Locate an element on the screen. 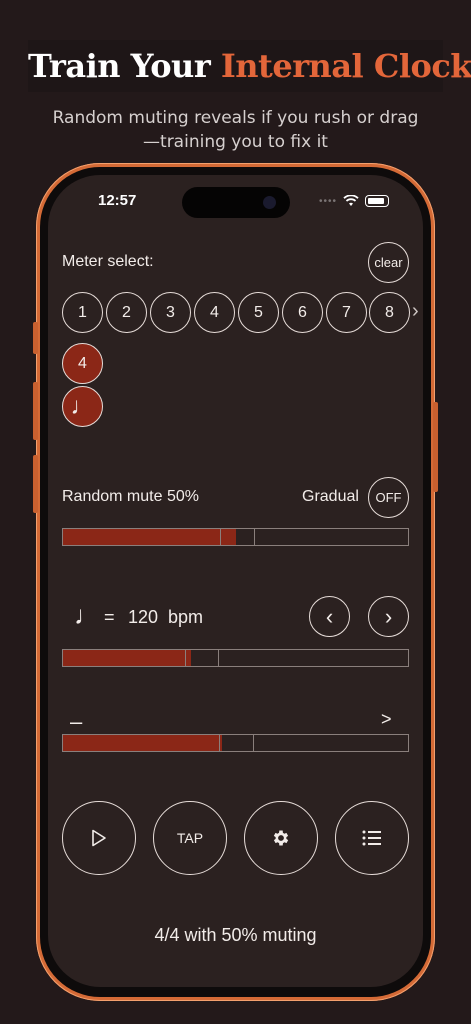  settings-button is located at coordinates (281, 838).